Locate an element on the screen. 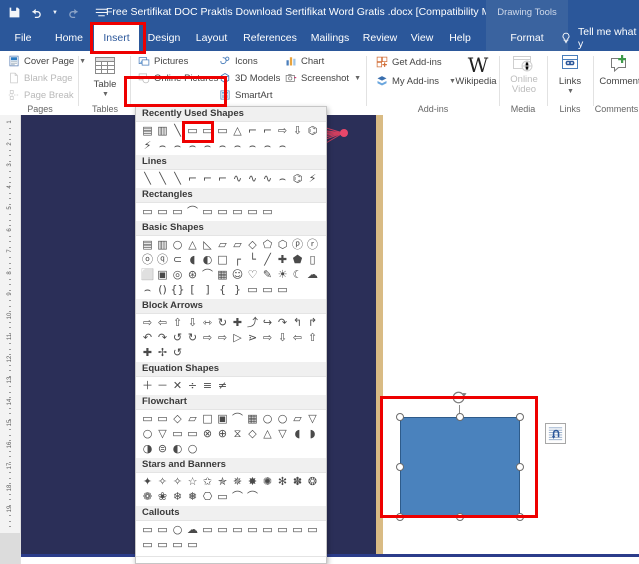  table-button: Table ▼ is located at coordinates (105, 77).